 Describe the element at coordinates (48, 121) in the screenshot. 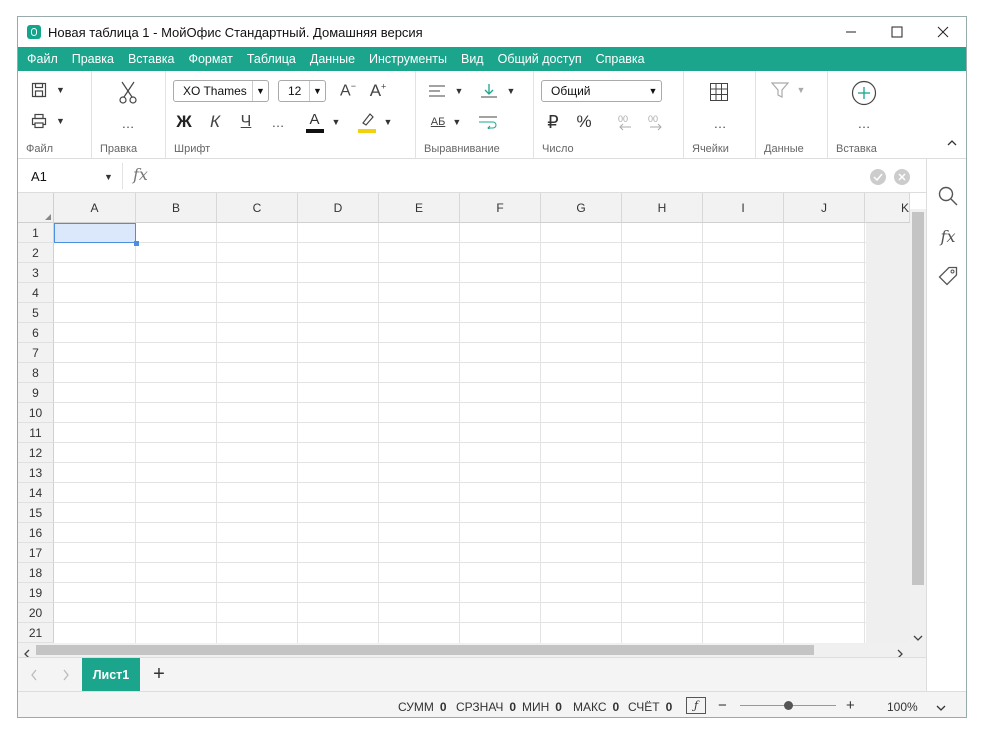

I see `print-button: ▼` at that location.